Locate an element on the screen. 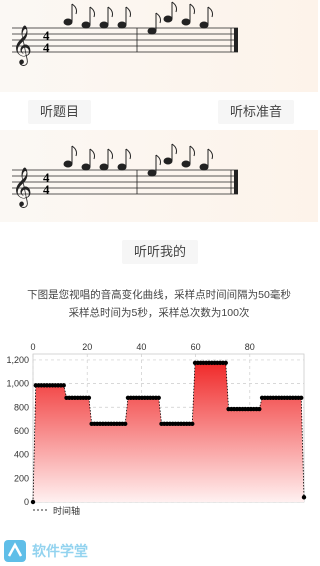  staff-notation-standard: 𝄞 4 4 is located at coordinates (125, 175).